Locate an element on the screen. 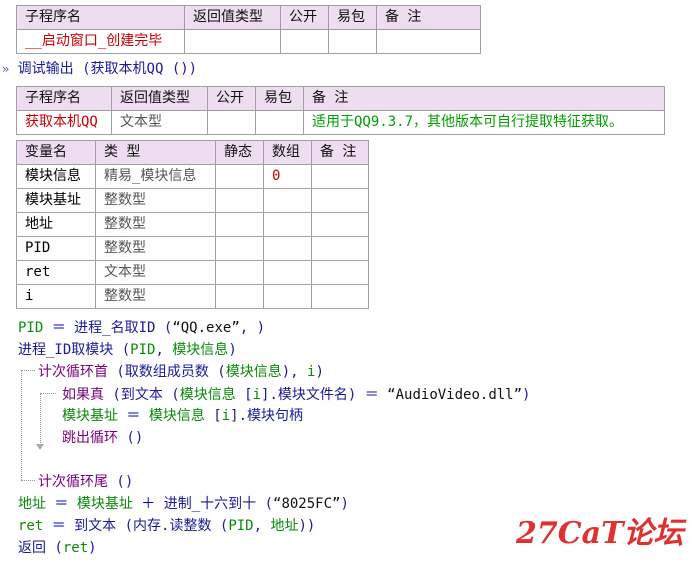 The height and width of the screenshot is (569, 694). debug-output-line: » 调试输出 (获取本机QQ ()) is located at coordinates (99, 69).